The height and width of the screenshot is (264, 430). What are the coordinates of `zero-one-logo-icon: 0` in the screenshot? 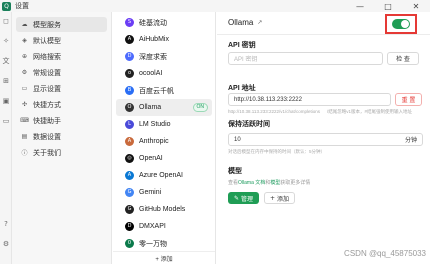 It's located at (129, 243).